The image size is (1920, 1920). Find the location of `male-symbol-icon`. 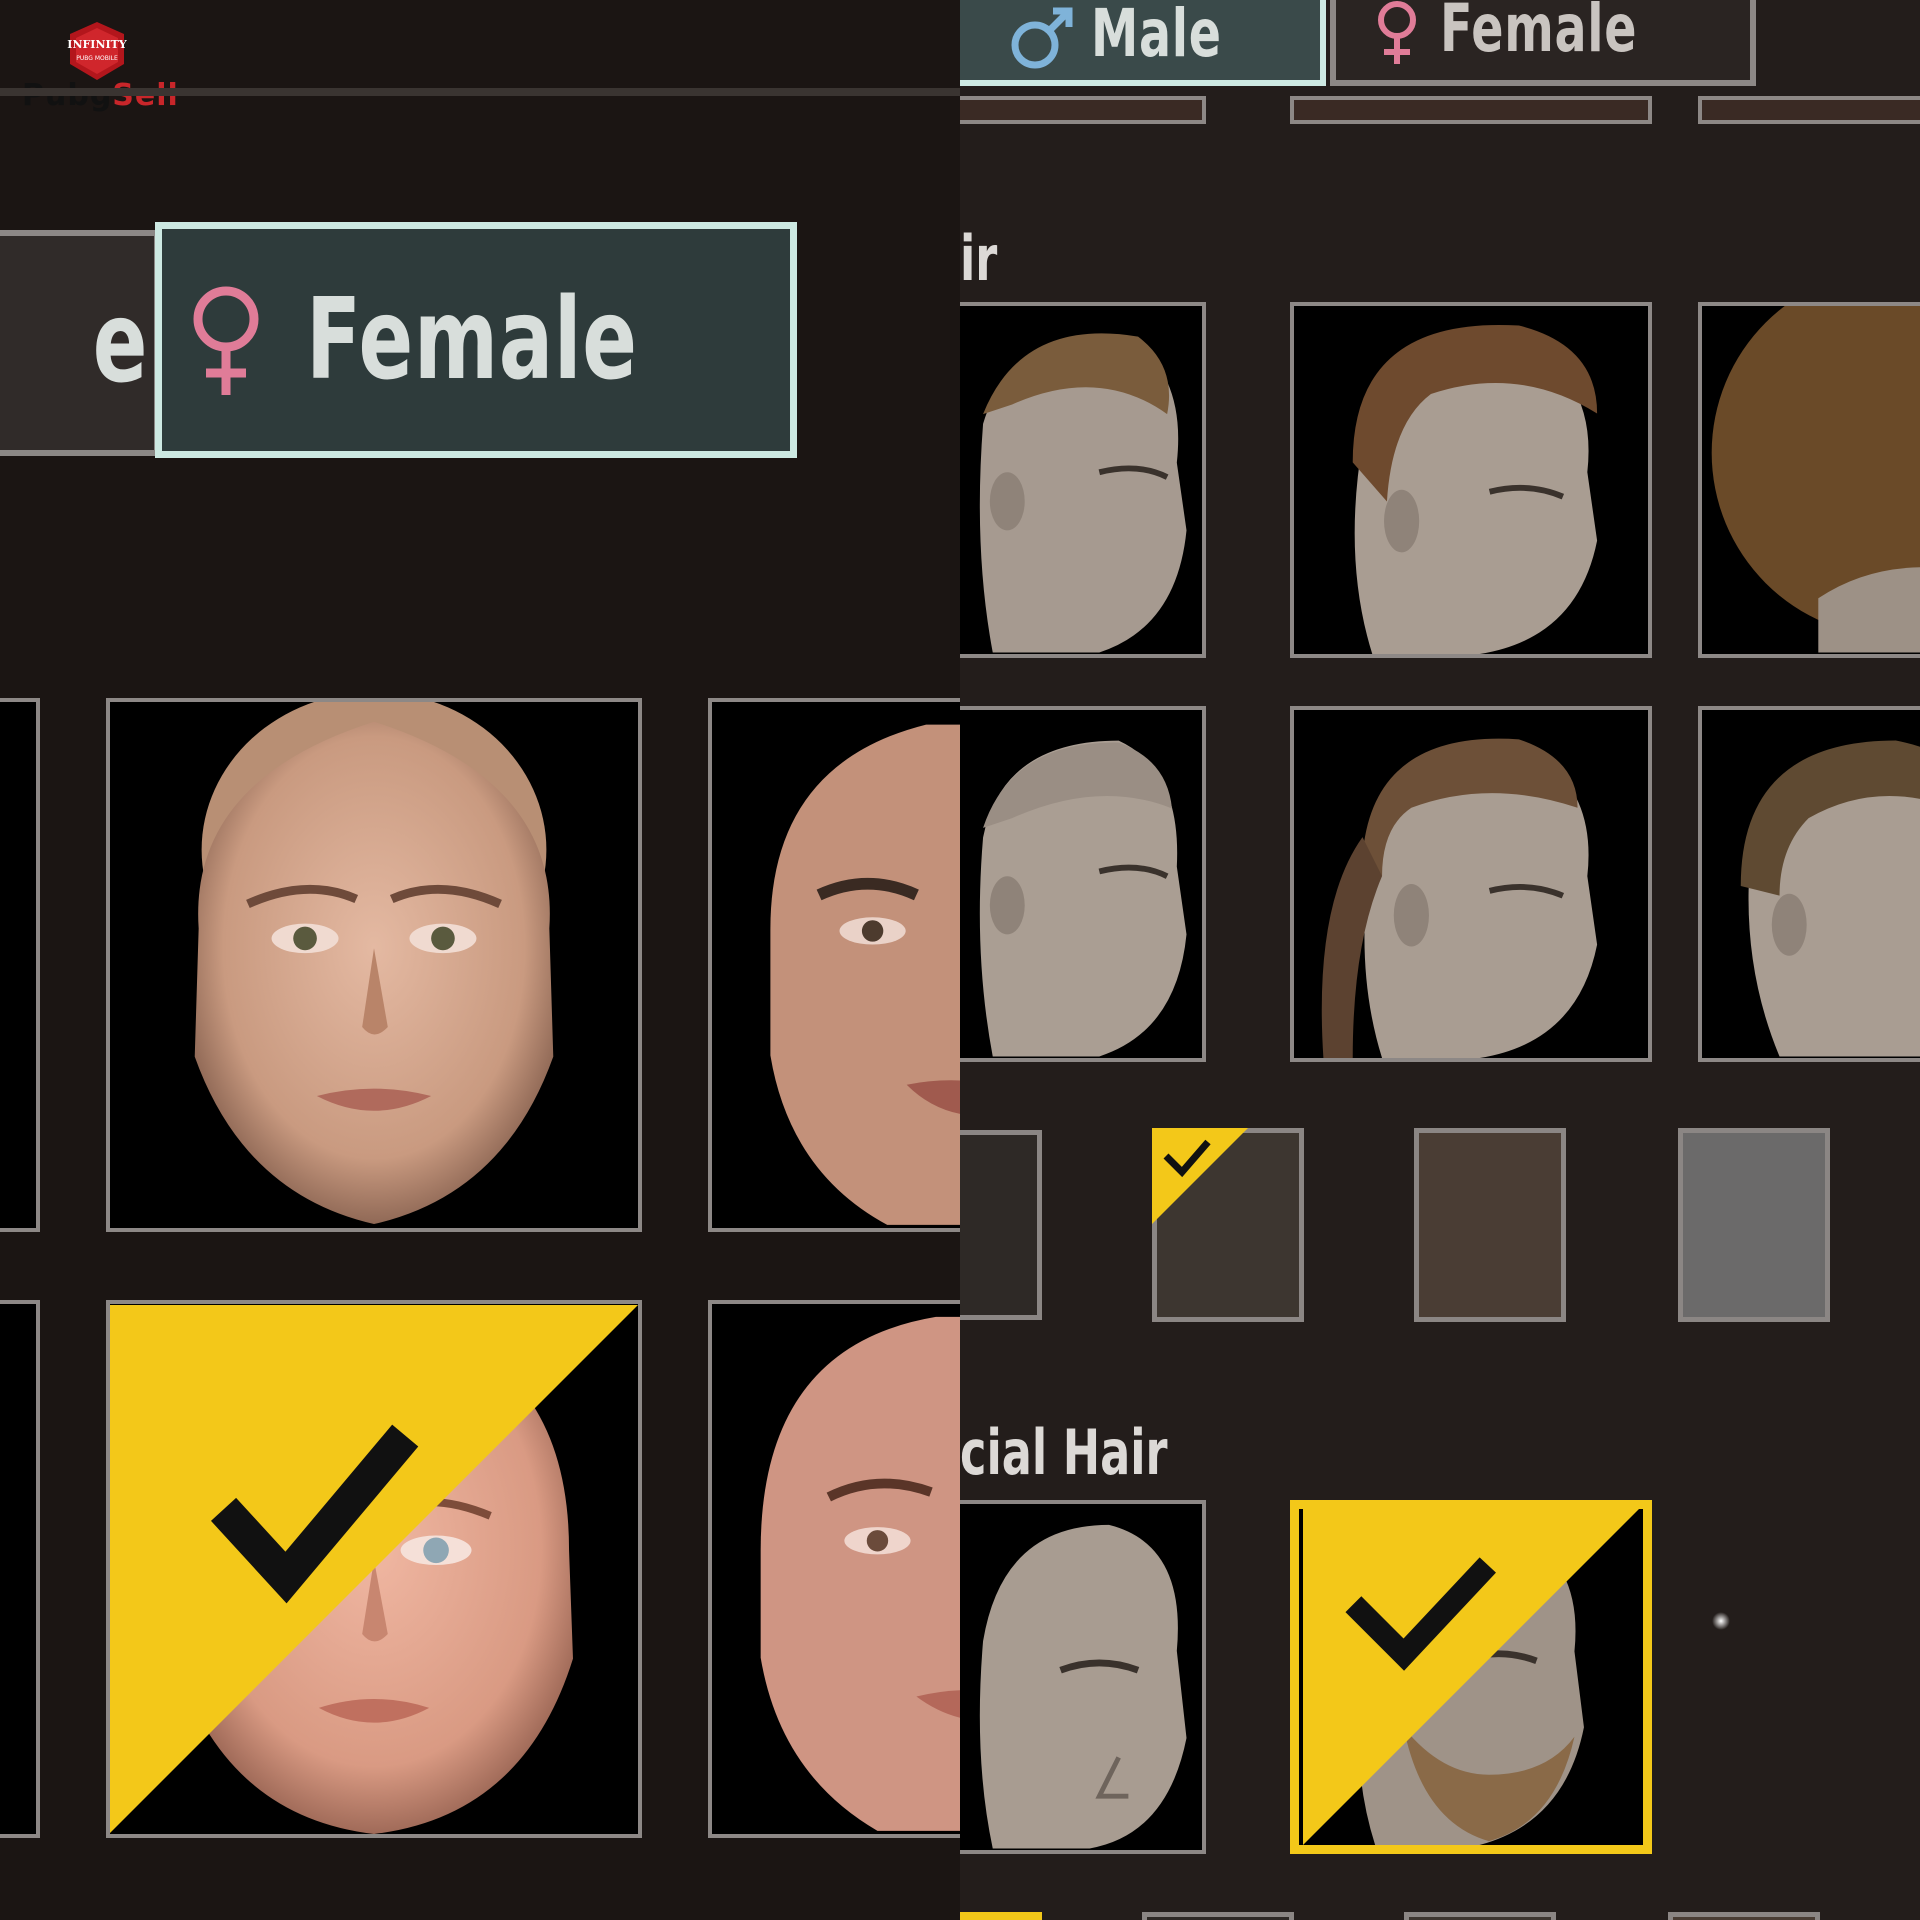

male-symbol-icon is located at coordinates (1042, 38).